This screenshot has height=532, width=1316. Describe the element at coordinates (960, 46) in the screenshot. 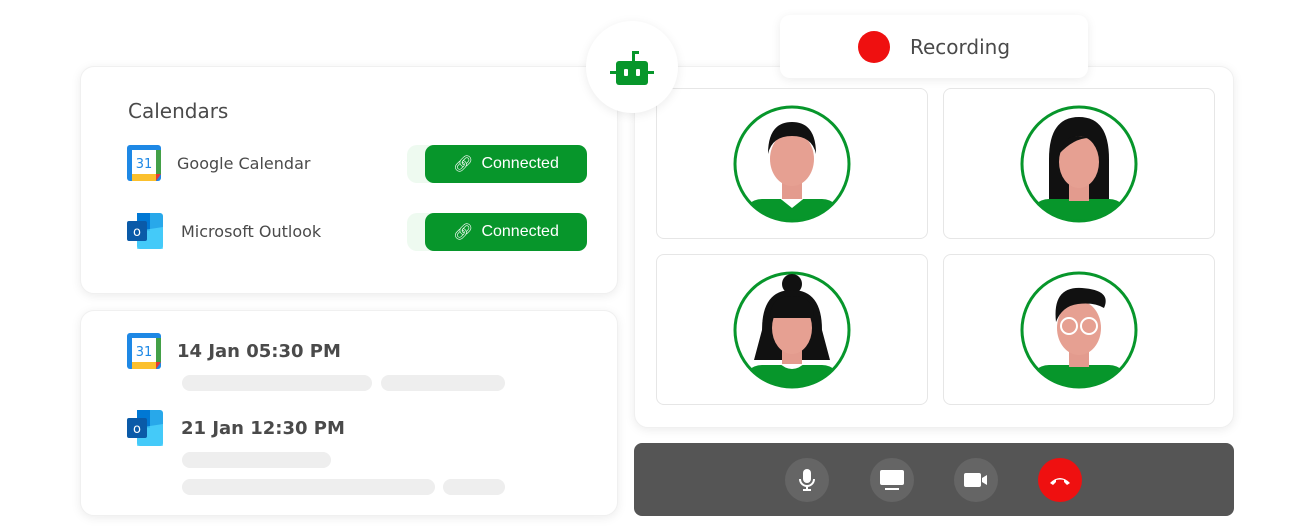

I see `recording-label: Recording` at that location.